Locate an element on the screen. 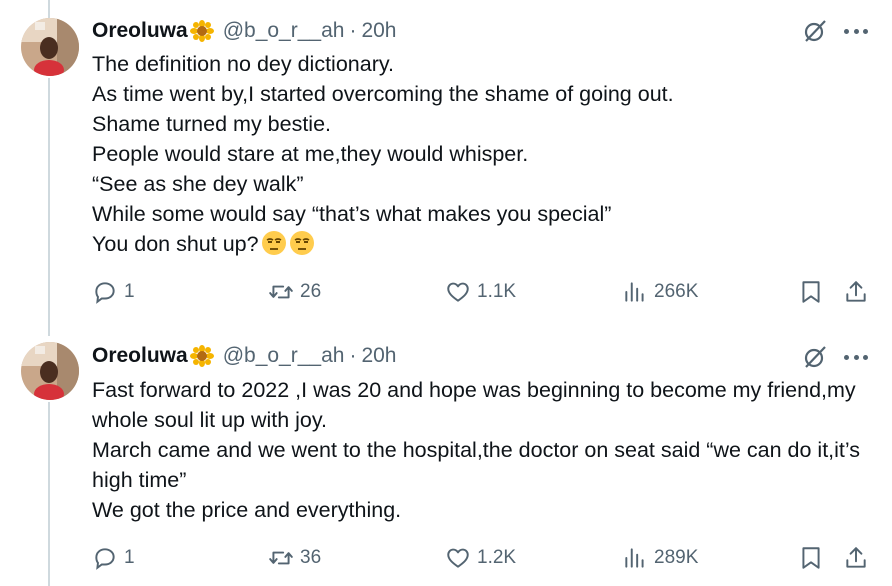 The height and width of the screenshot is (586, 892). tweet-text-fragment: You don shut up? is located at coordinates (175, 244).